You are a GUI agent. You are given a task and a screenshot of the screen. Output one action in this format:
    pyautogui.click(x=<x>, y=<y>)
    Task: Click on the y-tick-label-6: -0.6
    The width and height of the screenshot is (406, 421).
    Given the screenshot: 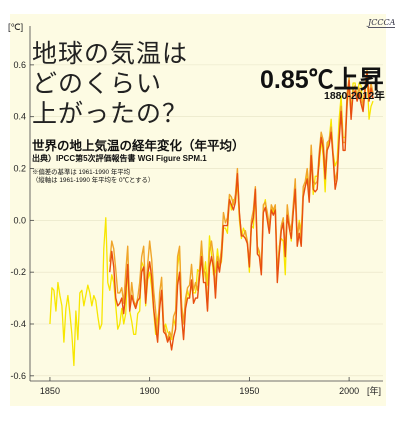 What is the action you would take?
    pyautogui.click(x=18, y=376)
    